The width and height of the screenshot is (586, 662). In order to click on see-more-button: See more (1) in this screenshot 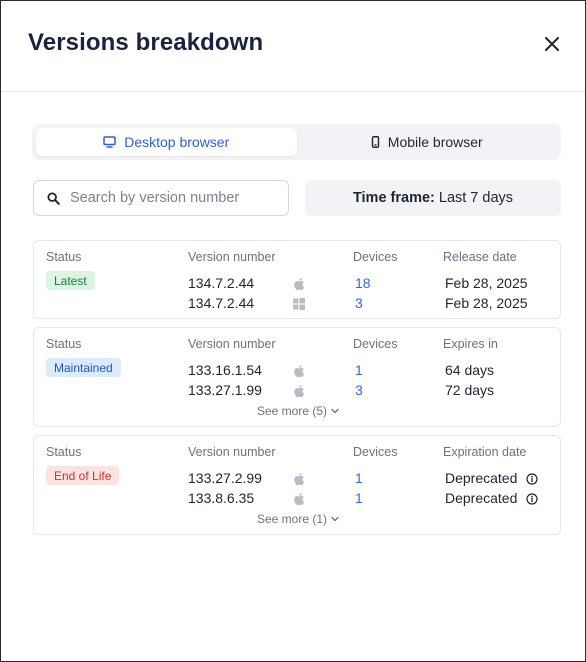, I will do `click(298, 519)`.